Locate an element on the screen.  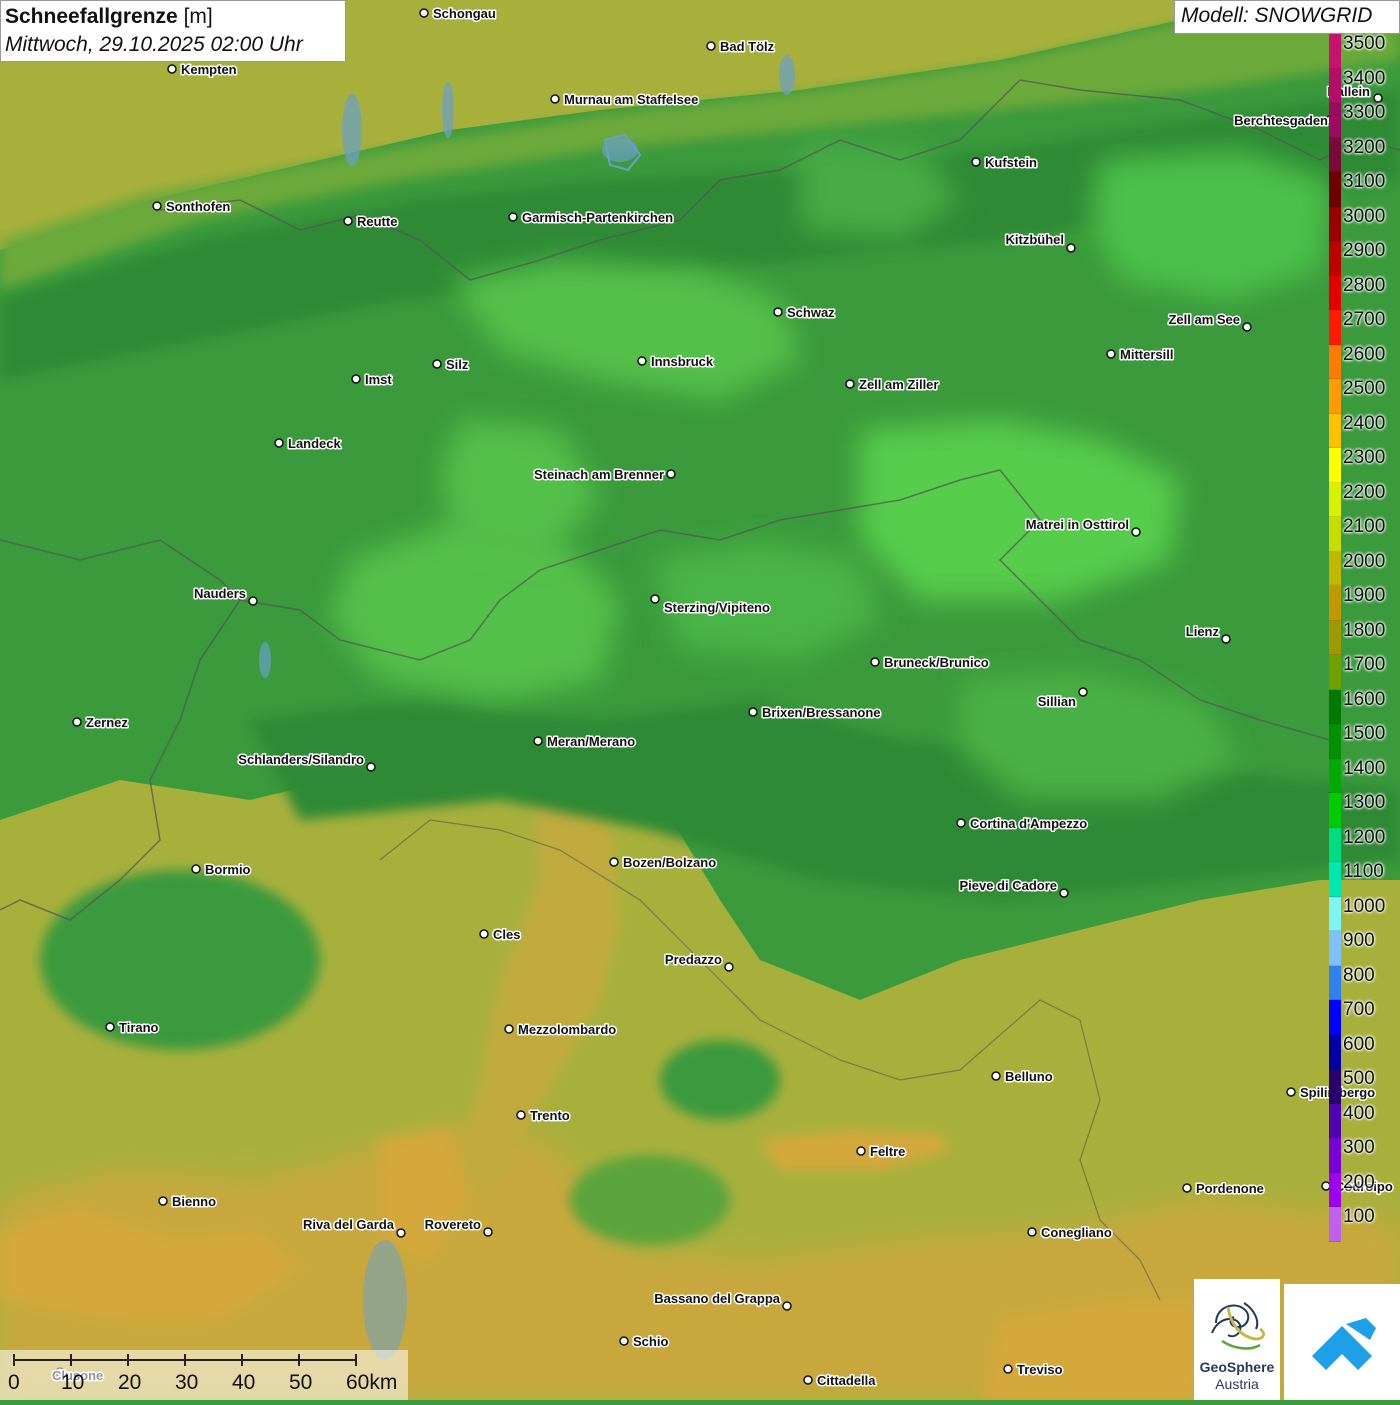
city-bozen-bolzano: Bozen/Bolzano is located at coordinates (663, 863).